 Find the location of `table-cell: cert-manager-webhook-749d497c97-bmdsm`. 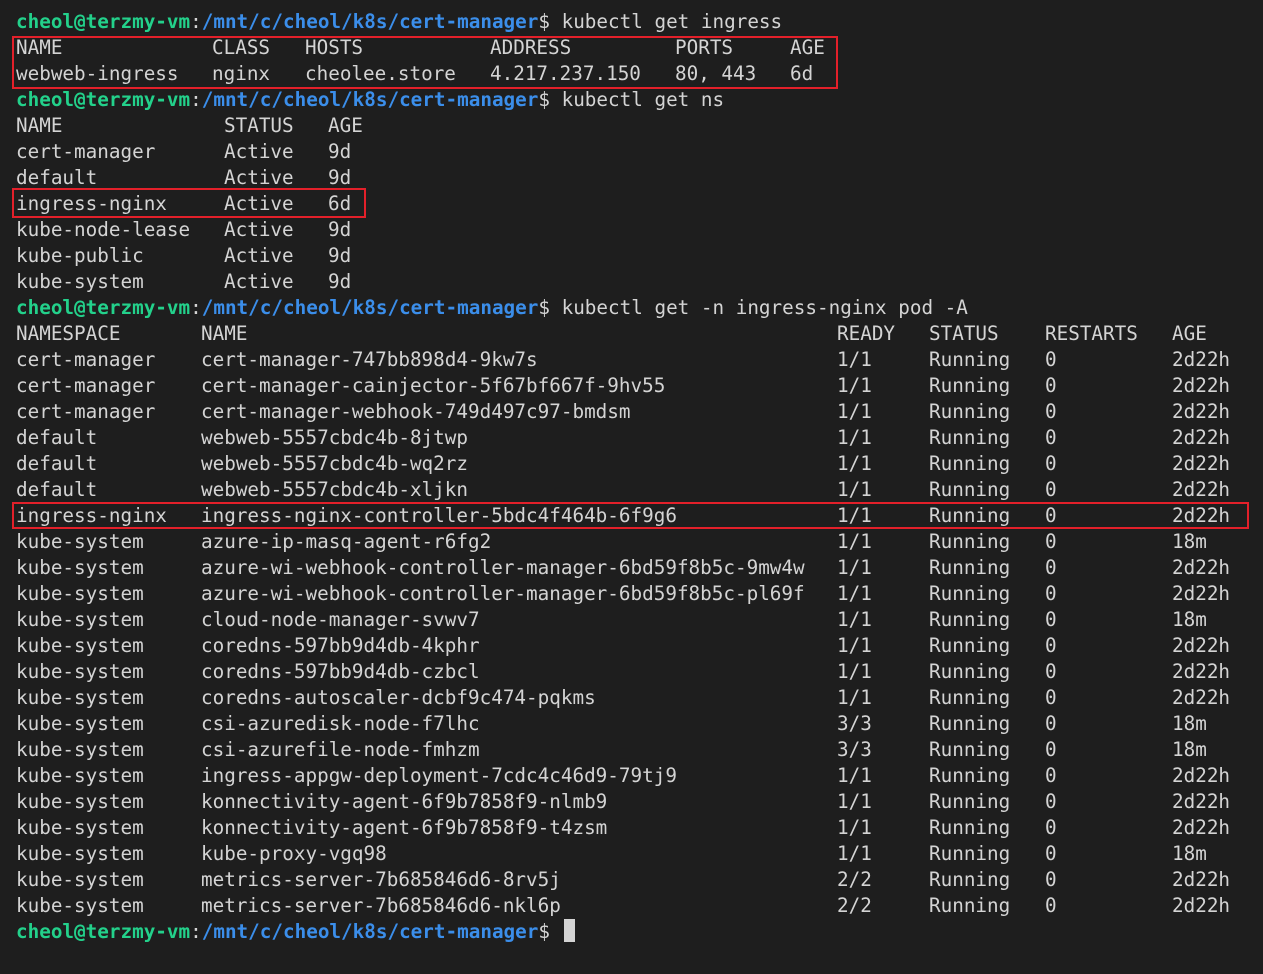

table-cell: cert-manager-webhook-749d497c97-bmdsm is located at coordinates (416, 411).